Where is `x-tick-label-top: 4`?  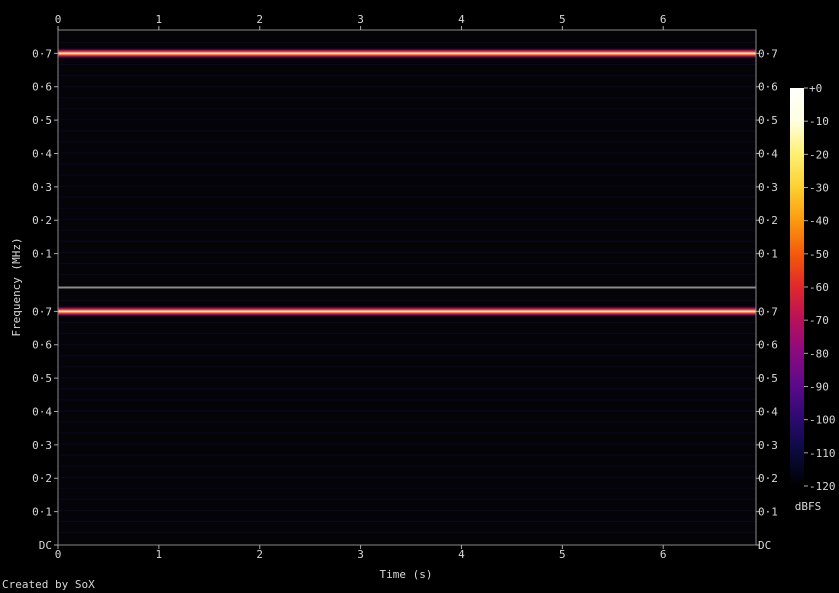
x-tick-label-top: 4 is located at coordinates (461, 19).